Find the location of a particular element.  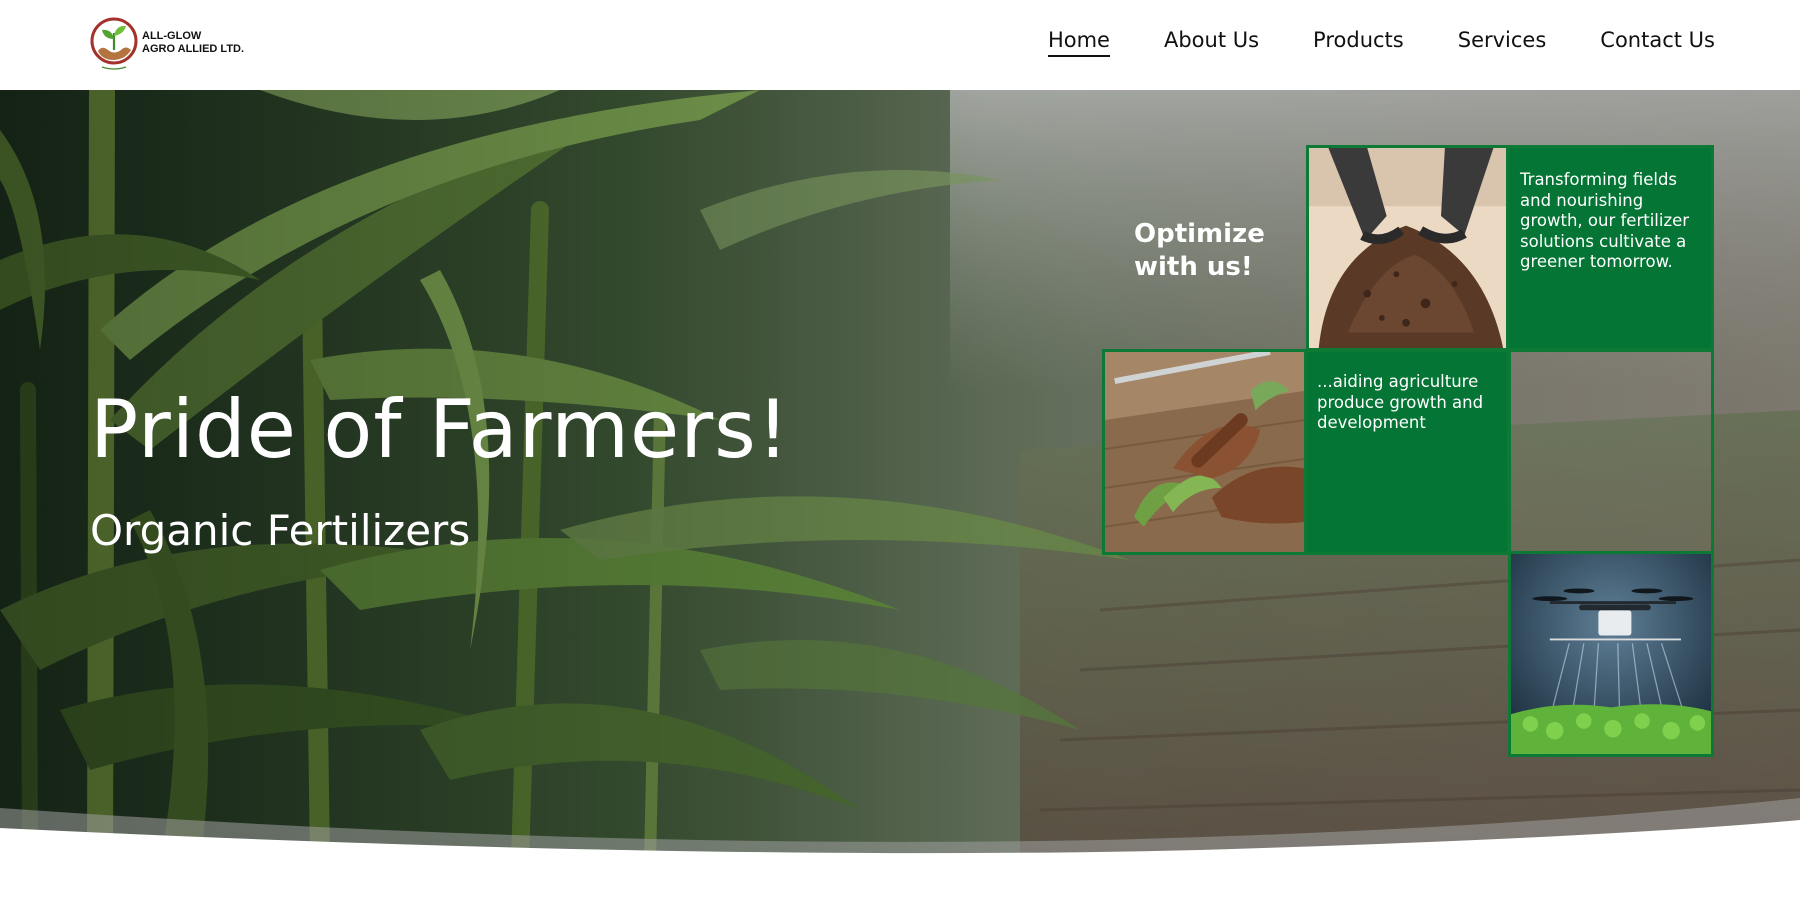

hands-holding-soil-image is located at coordinates (1408, 248).